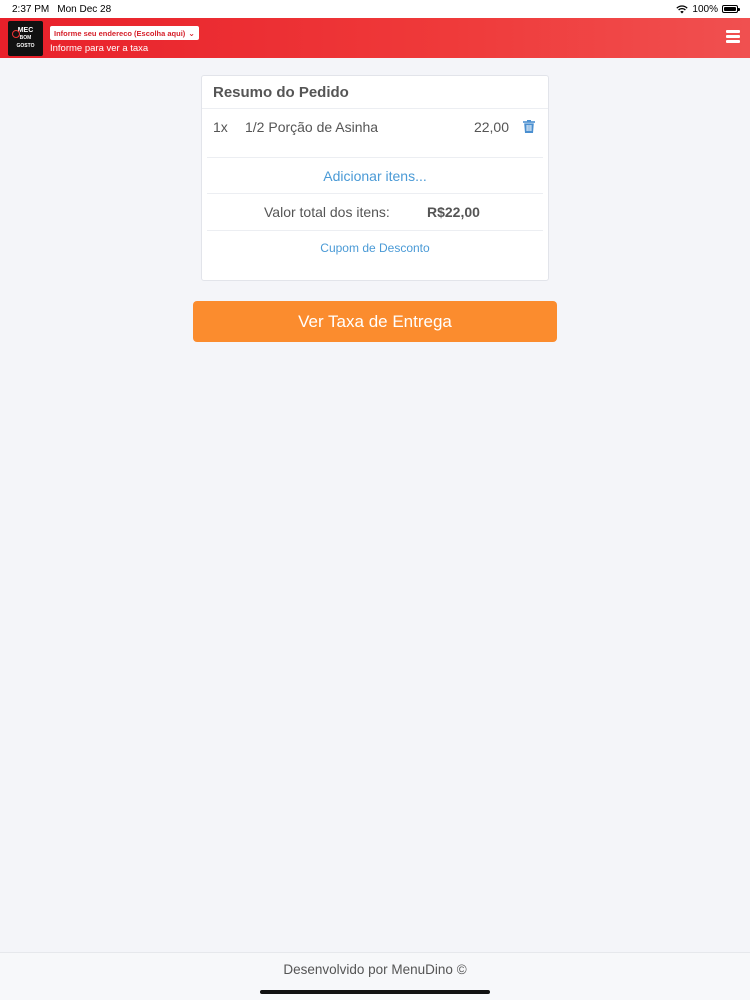 The width and height of the screenshot is (750, 1000). What do you see at coordinates (733, 36) in the screenshot?
I see `hamburger-menu-icon` at bounding box center [733, 36].